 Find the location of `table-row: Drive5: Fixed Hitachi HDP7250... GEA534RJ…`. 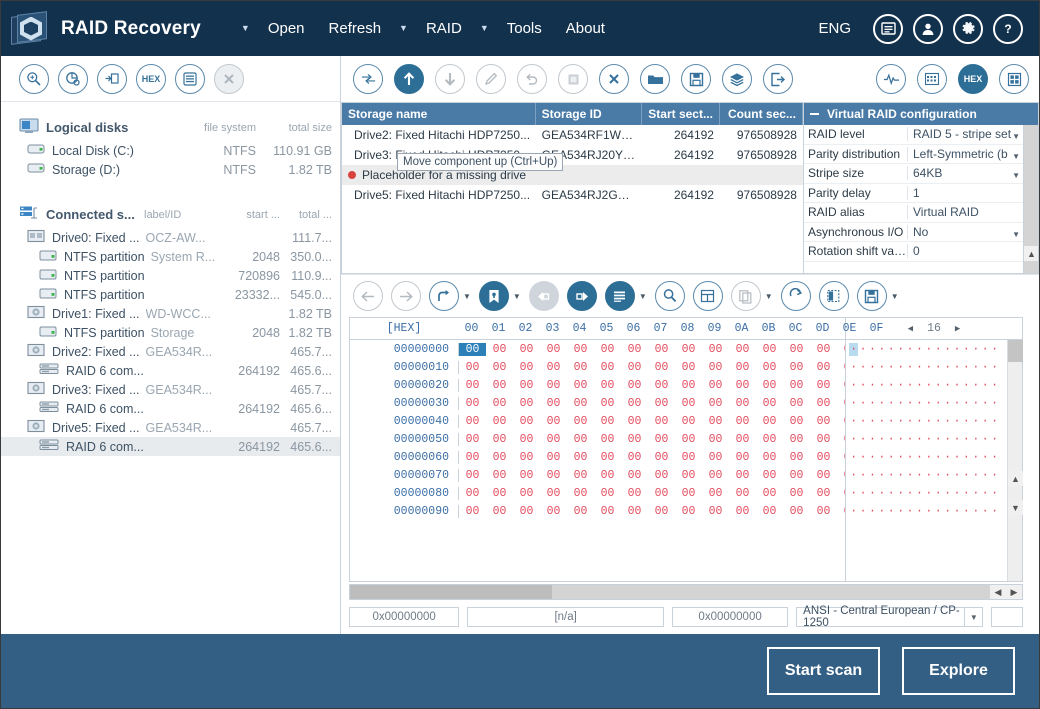

table-row: Drive5: Fixed Hitachi HDP7250... GEA534RJ… is located at coordinates (572, 195).